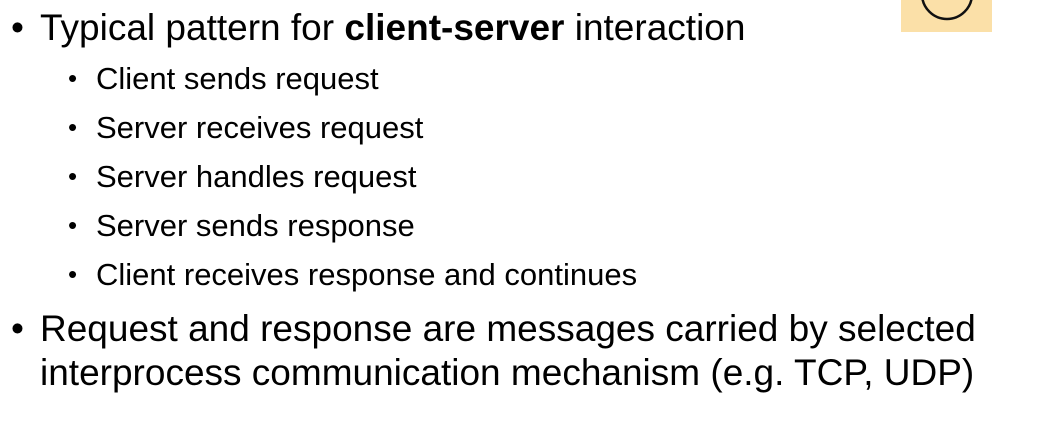 This screenshot has width=1056, height=430. I want to click on sub-bullet-text: Client receives response and continues, so click(367, 274).